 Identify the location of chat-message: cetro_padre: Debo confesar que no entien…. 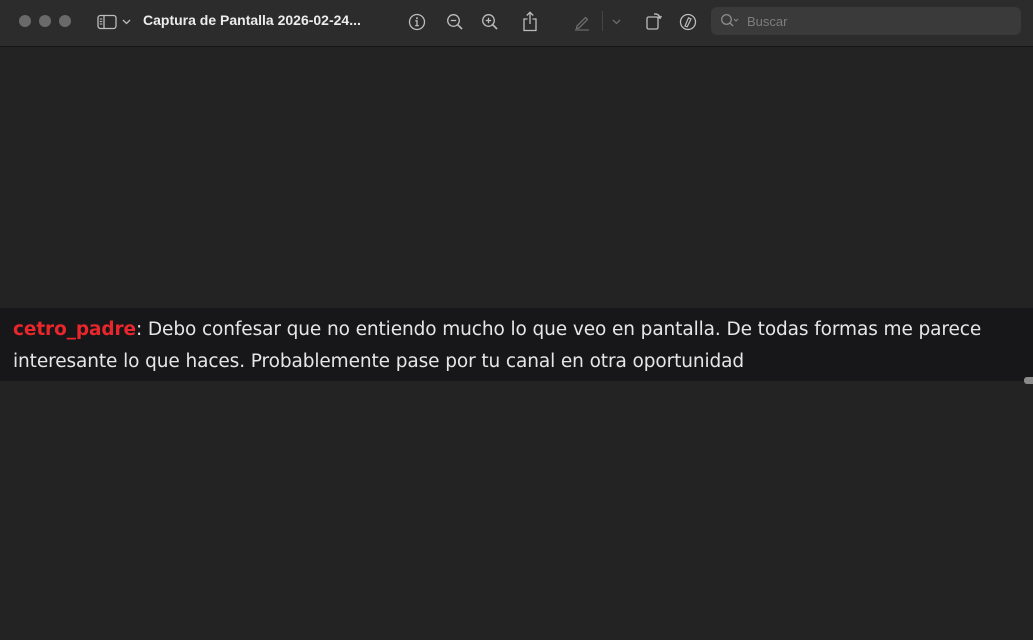
(516, 344).